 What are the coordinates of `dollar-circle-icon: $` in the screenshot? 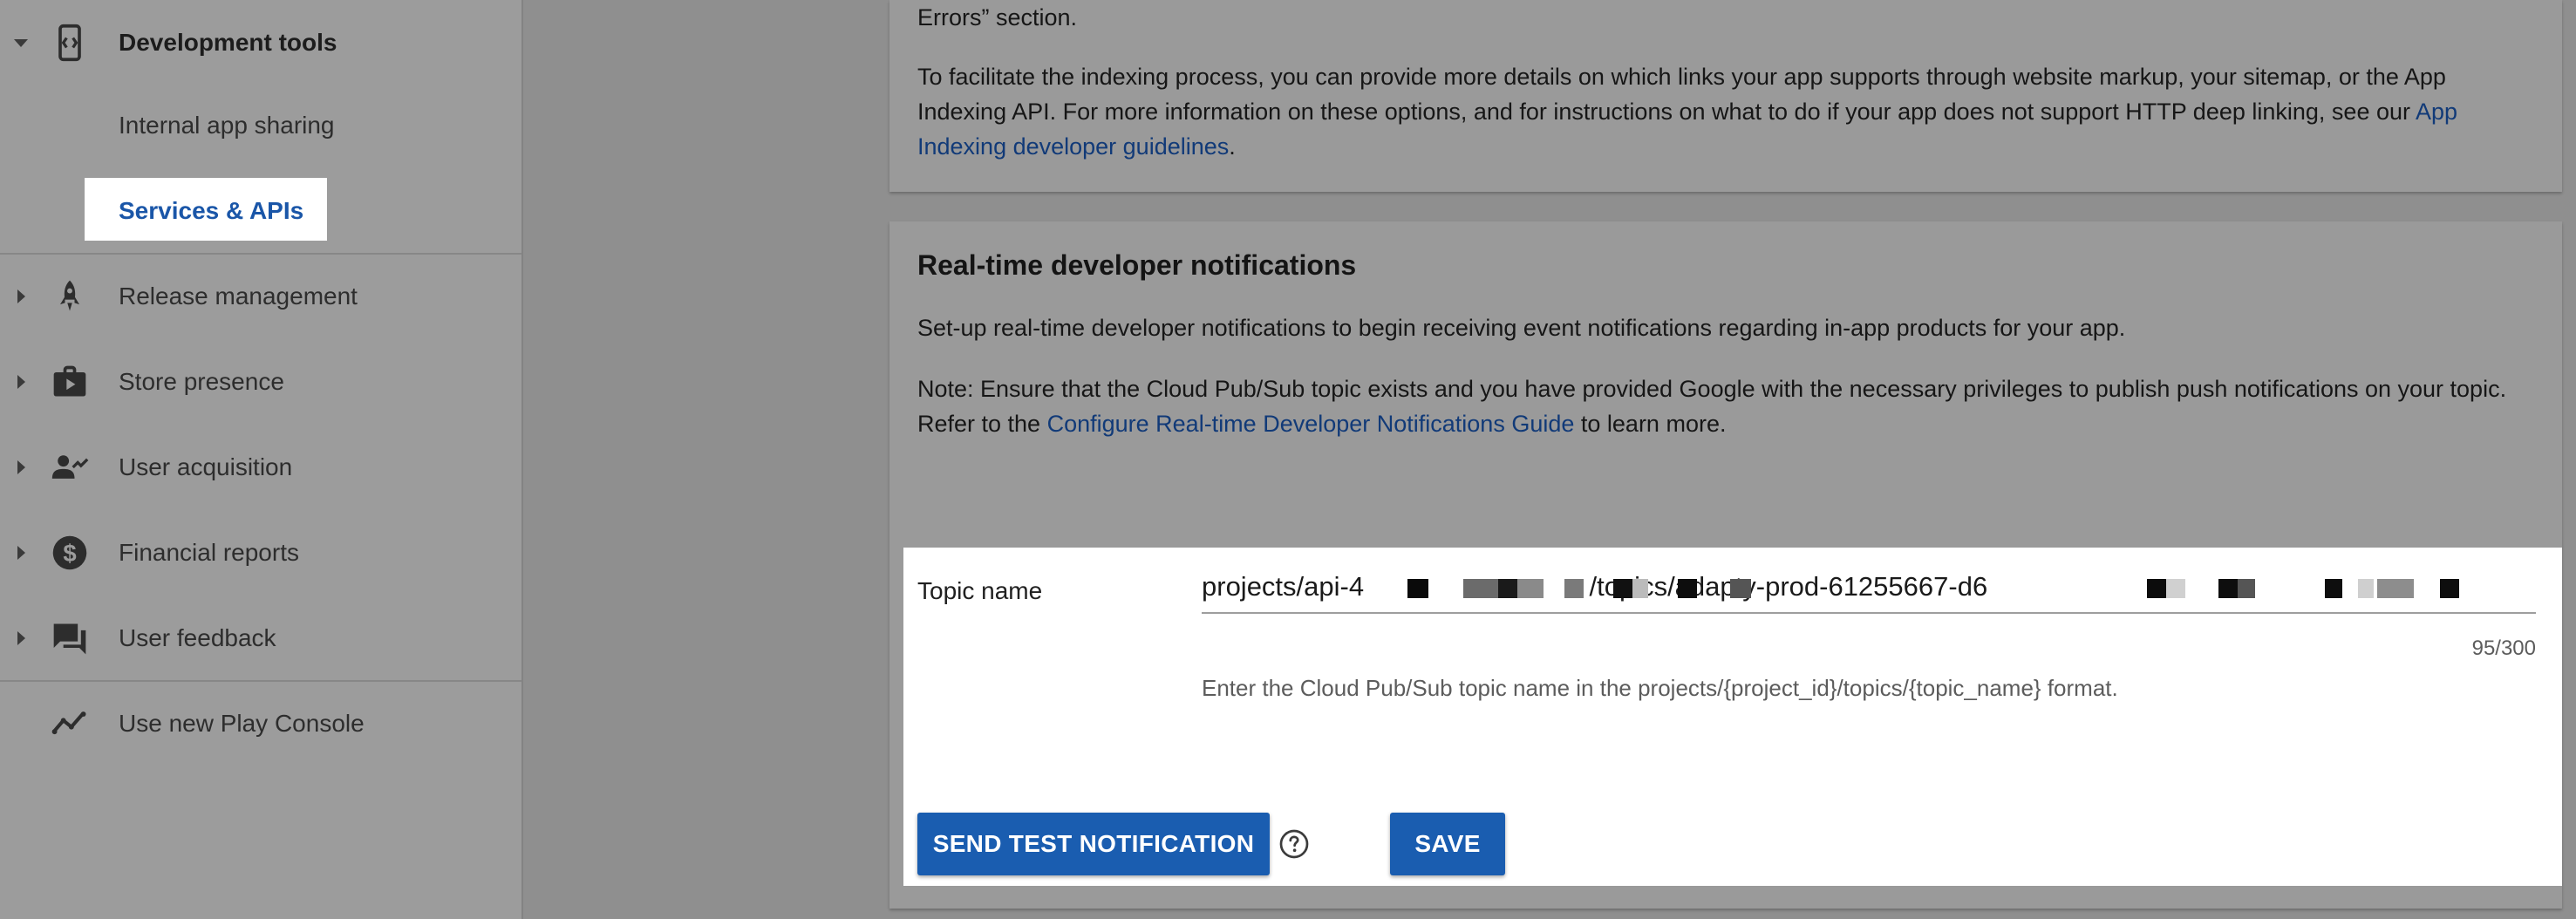 It's located at (70, 553).